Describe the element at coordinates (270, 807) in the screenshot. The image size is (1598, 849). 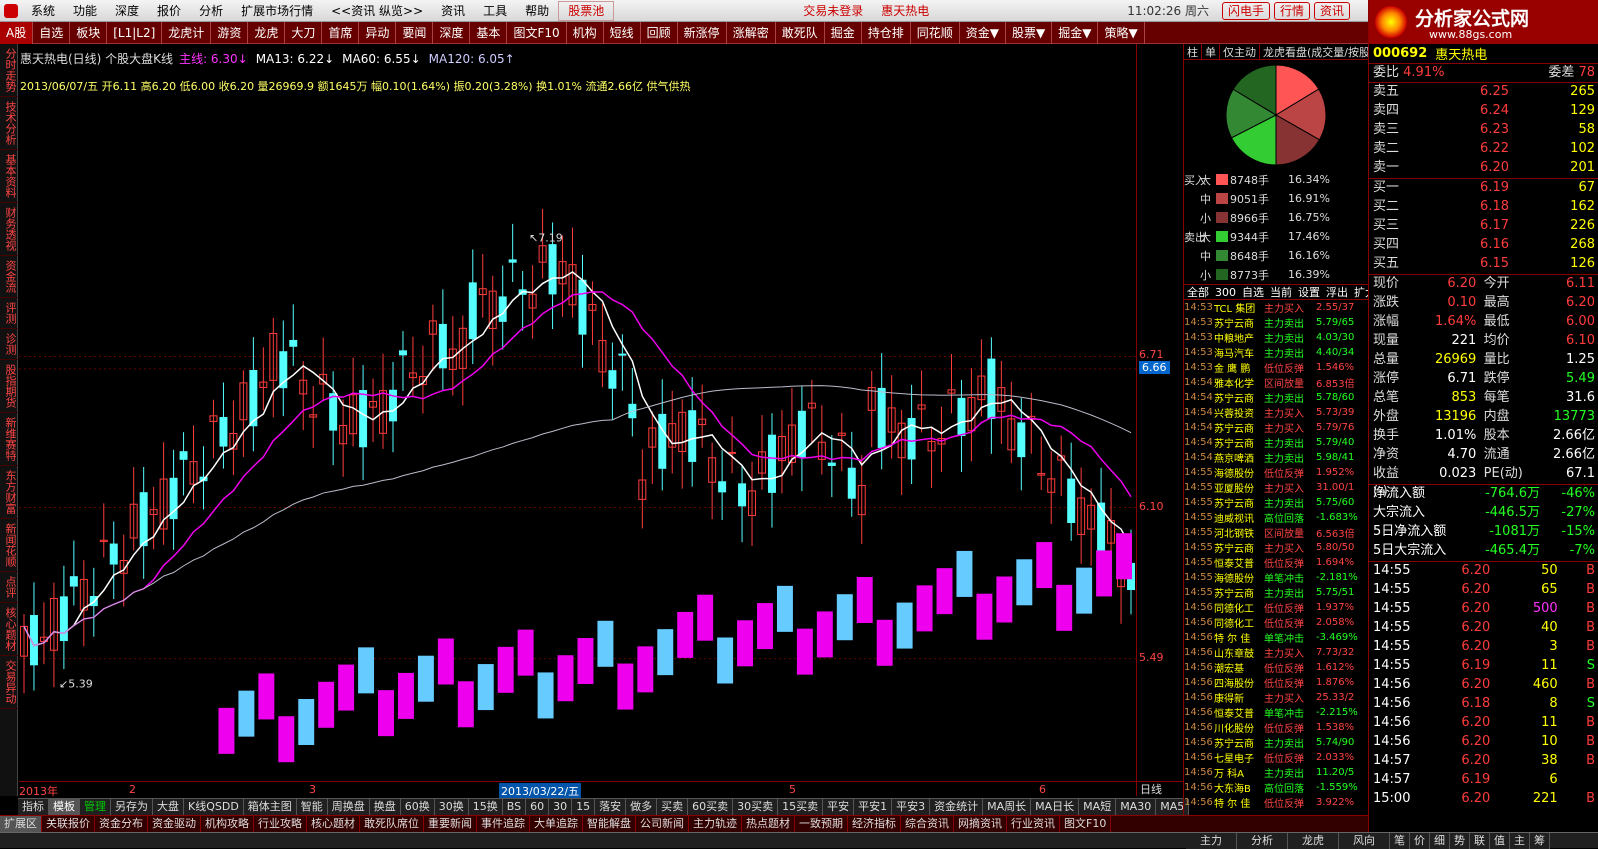
I see `indicator-tab: 箱体主图` at that location.